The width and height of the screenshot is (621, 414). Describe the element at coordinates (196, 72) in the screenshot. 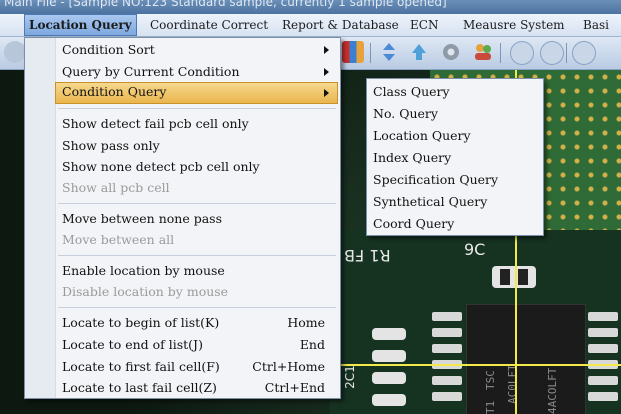

I see `menu-item-query-current-condition: Query by Current Condition` at that location.